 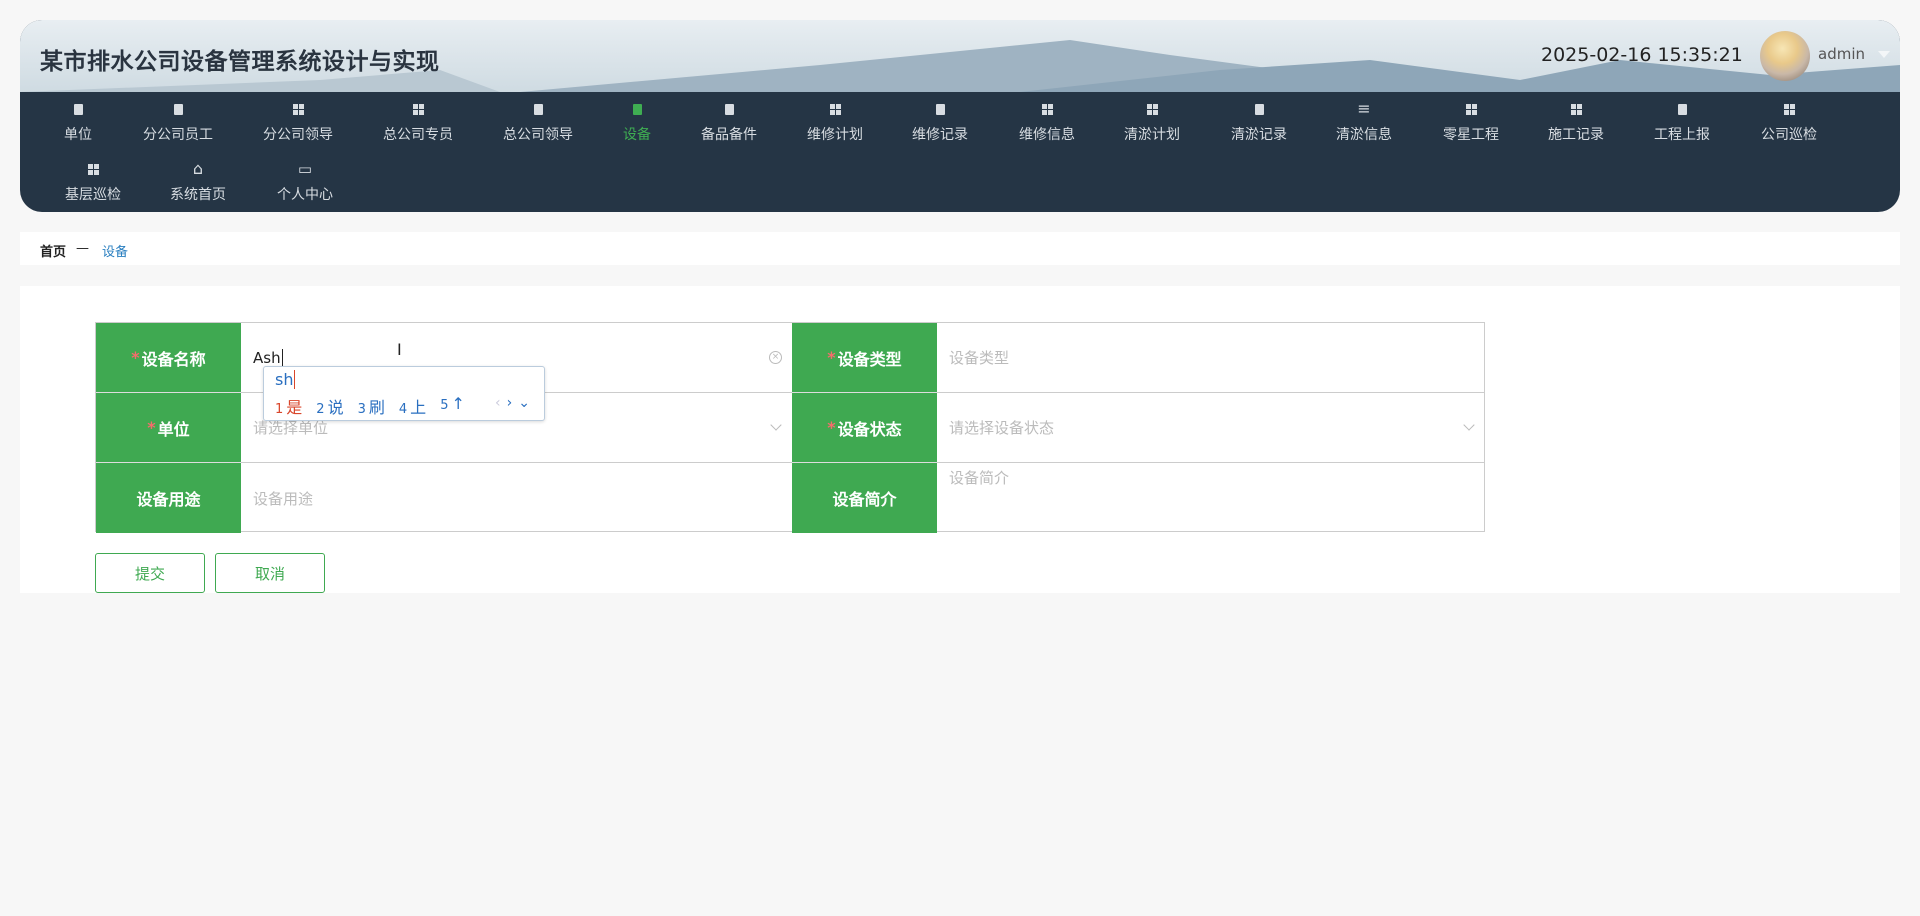 What do you see at coordinates (1682, 122) in the screenshot?
I see `nav-item-15: 工程上报` at bounding box center [1682, 122].